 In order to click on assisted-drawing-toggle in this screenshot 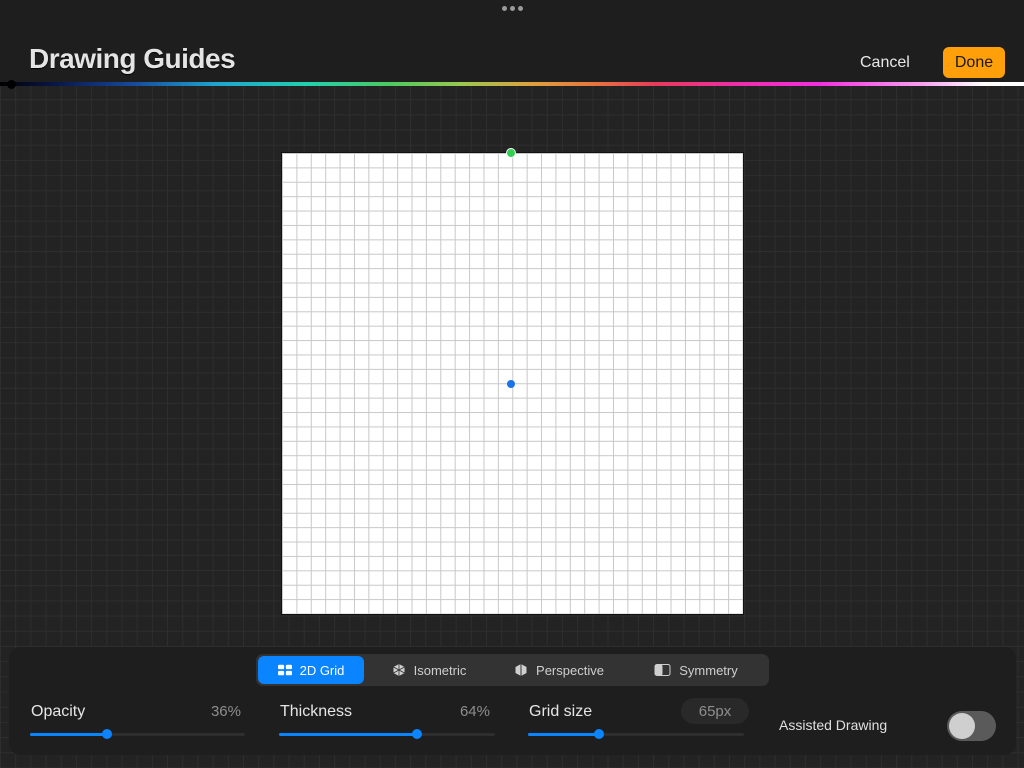, I will do `click(971, 726)`.